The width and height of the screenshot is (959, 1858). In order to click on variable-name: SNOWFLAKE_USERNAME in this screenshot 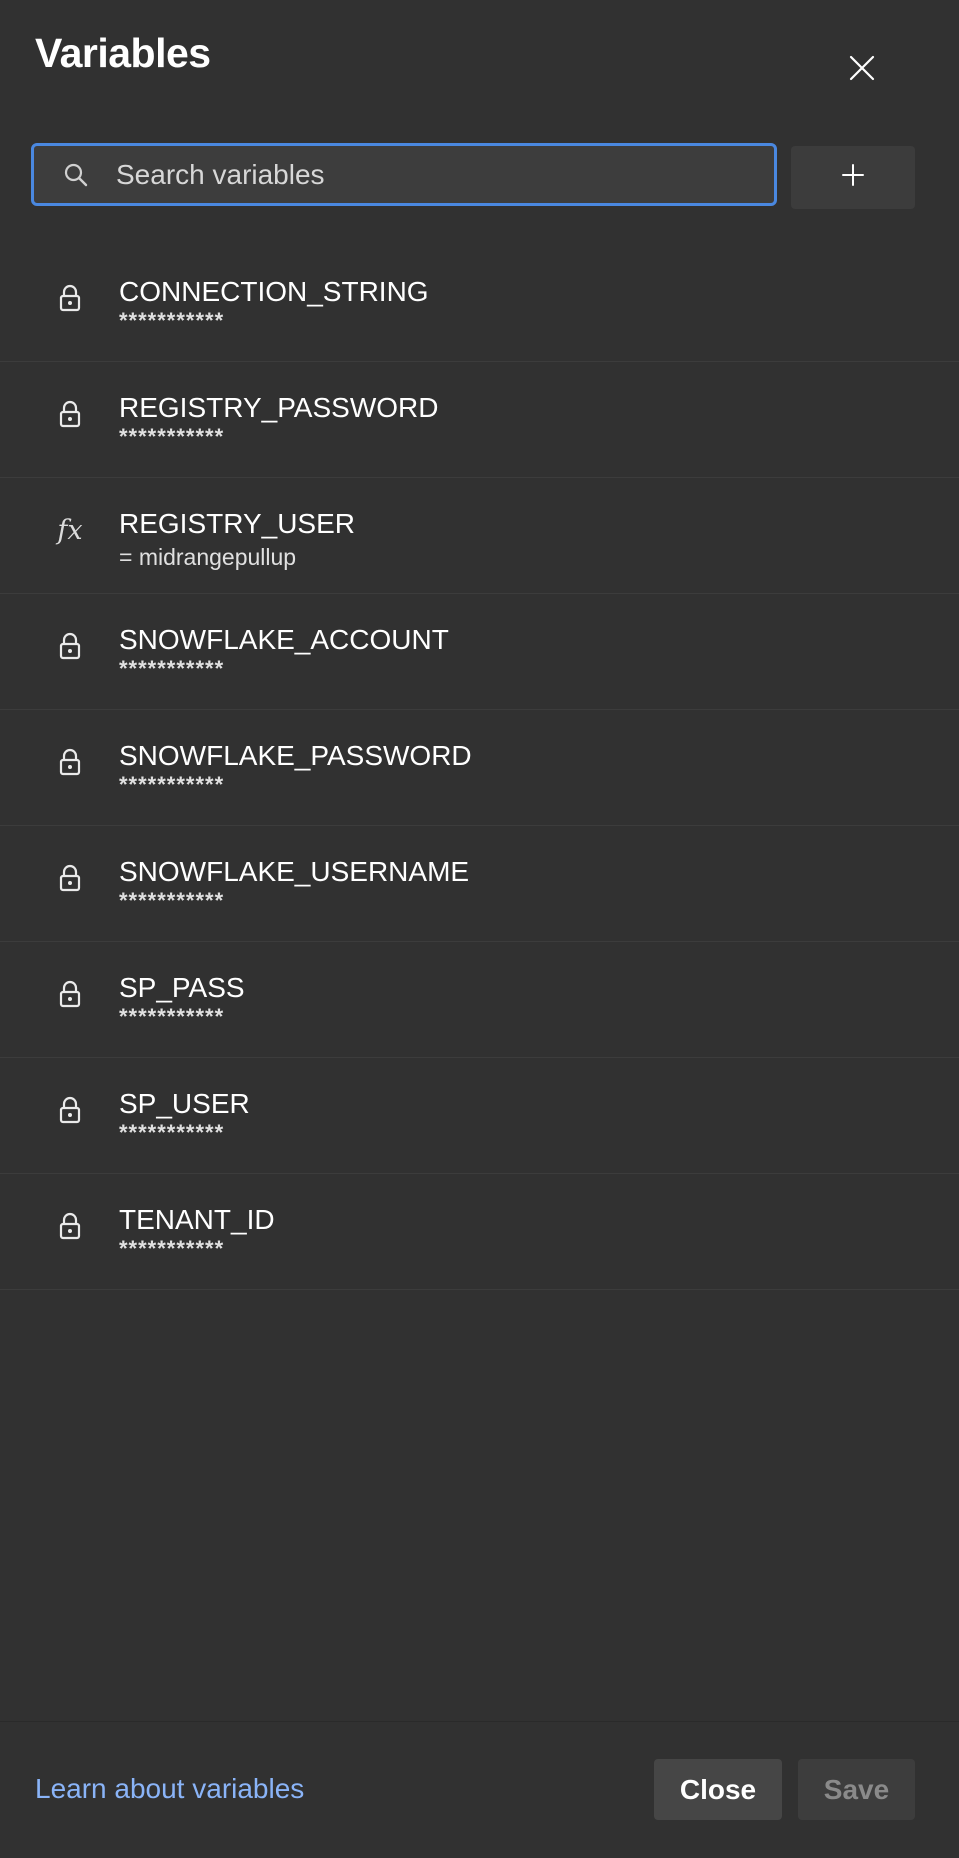, I will do `click(294, 871)`.